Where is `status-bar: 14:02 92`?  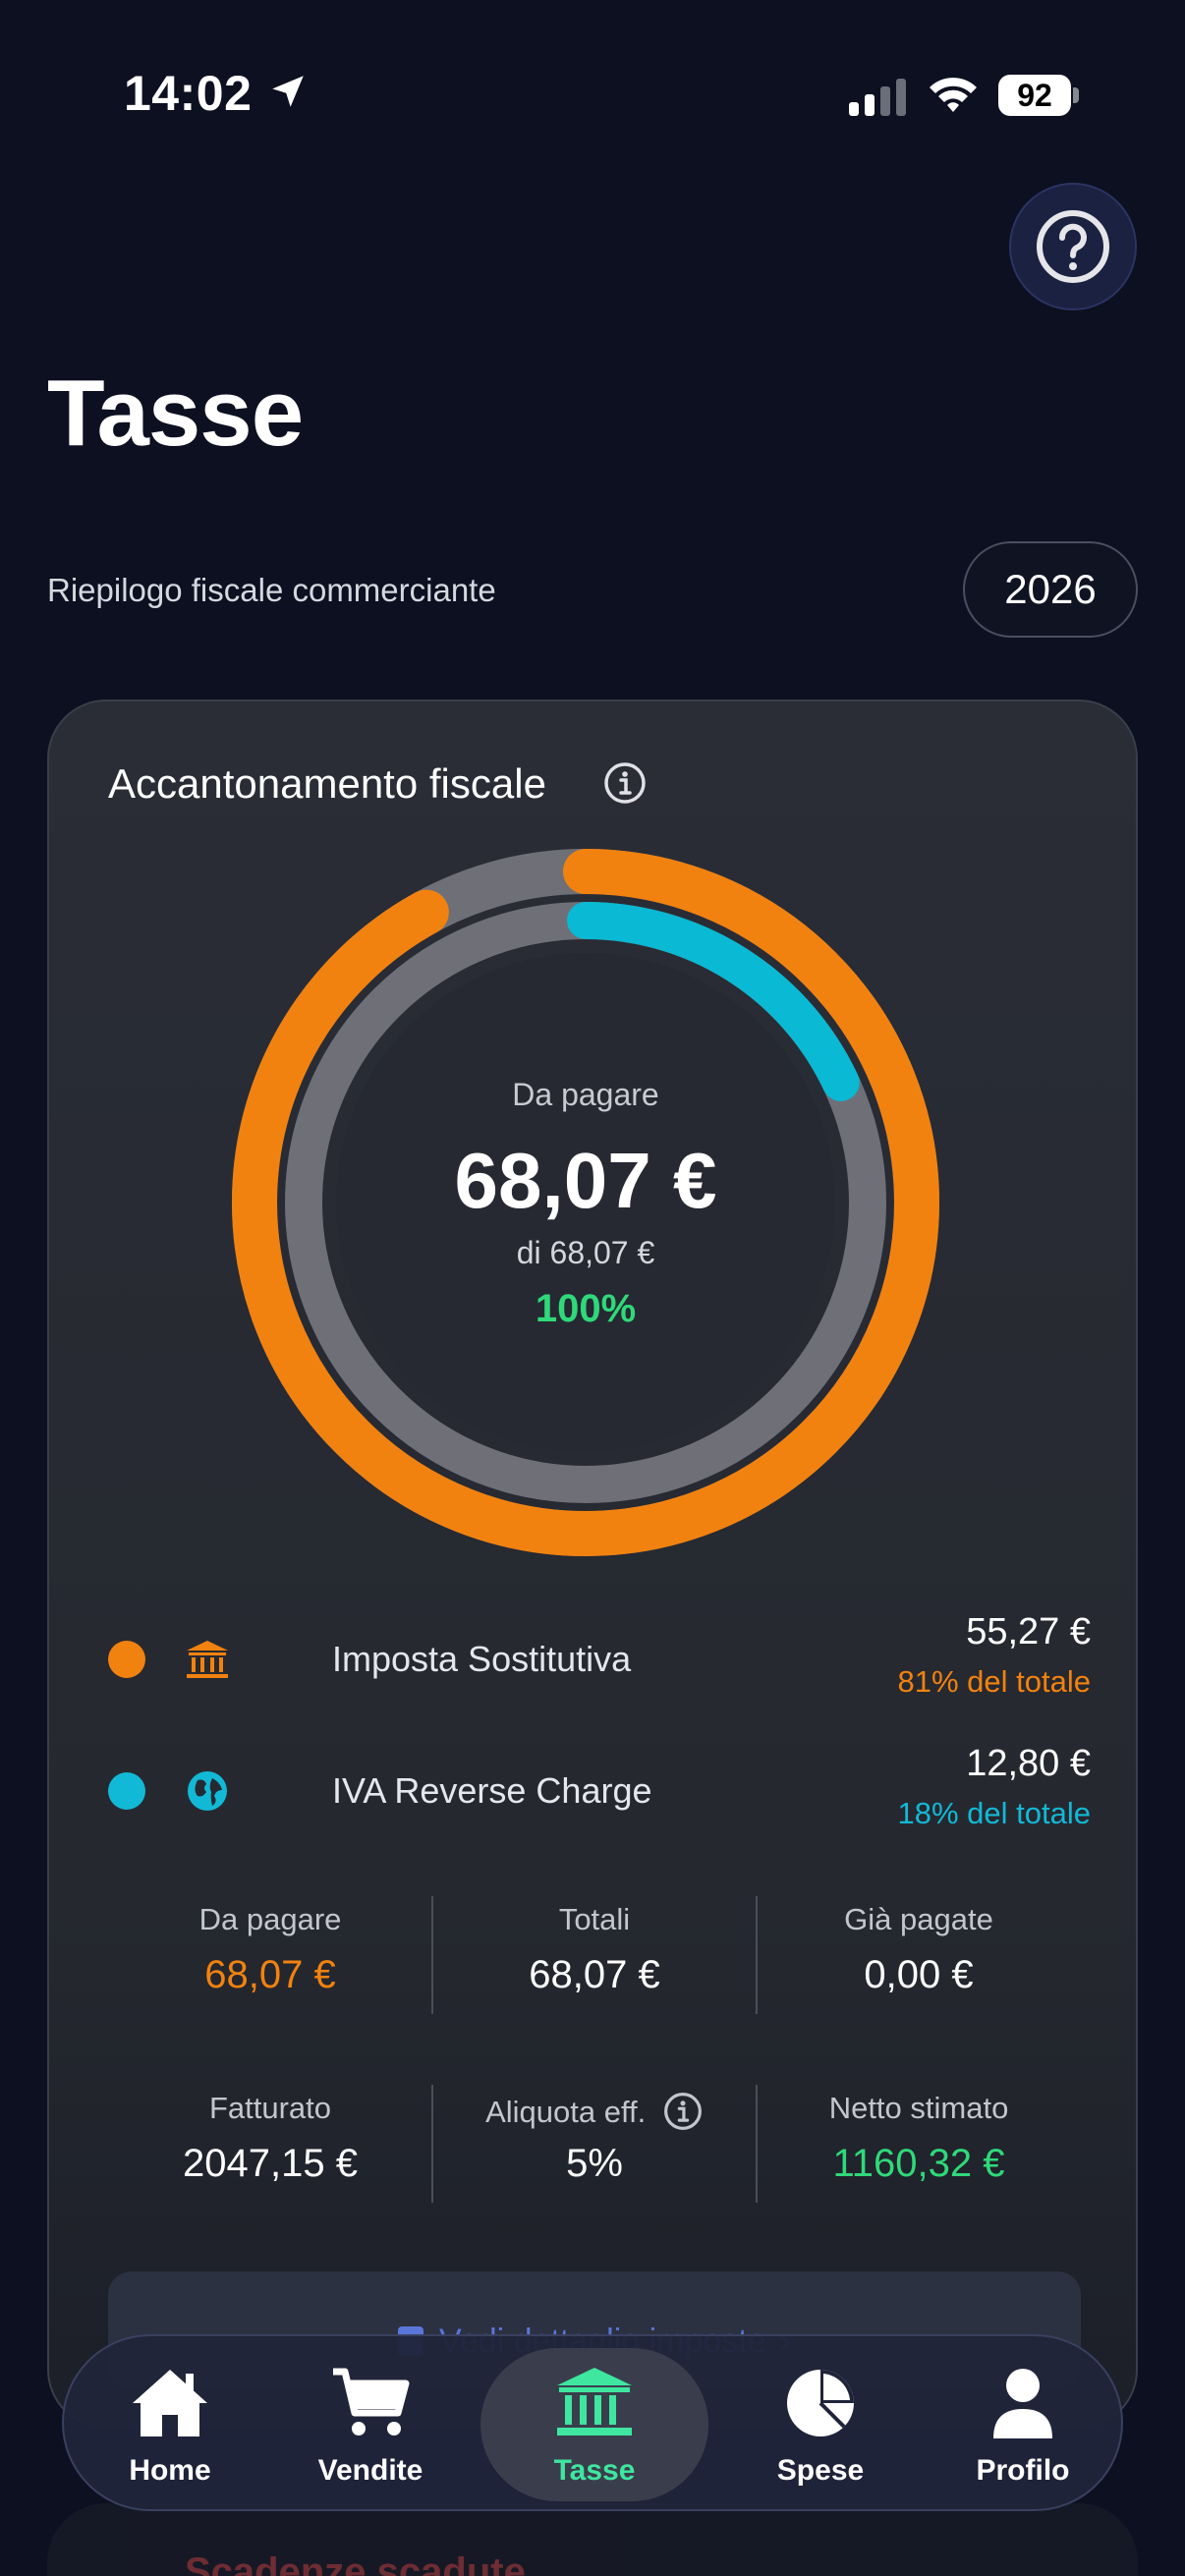
status-bar: 14:02 92 is located at coordinates (592, 73).